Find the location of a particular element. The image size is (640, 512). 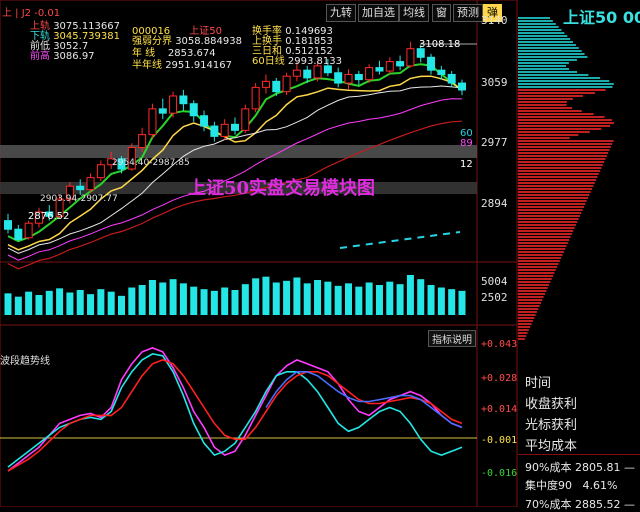

projection-line is located at coordinates (400, 240).